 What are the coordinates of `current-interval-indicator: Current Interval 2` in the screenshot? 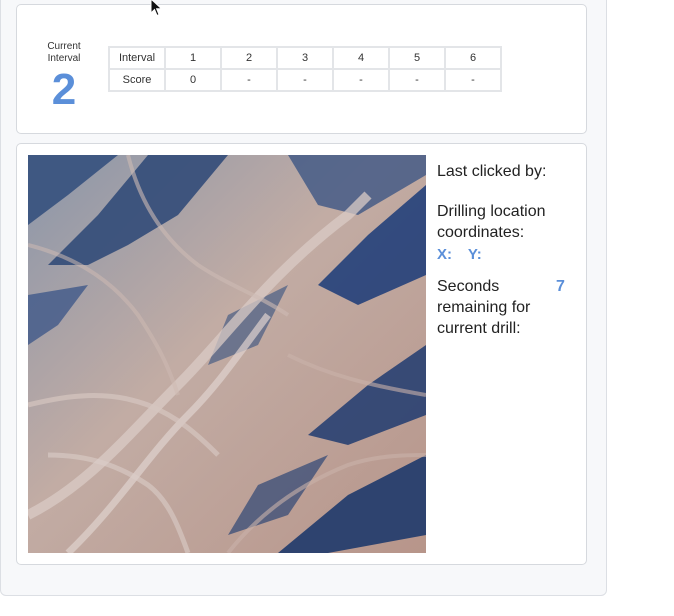 It's located at (64, 77).